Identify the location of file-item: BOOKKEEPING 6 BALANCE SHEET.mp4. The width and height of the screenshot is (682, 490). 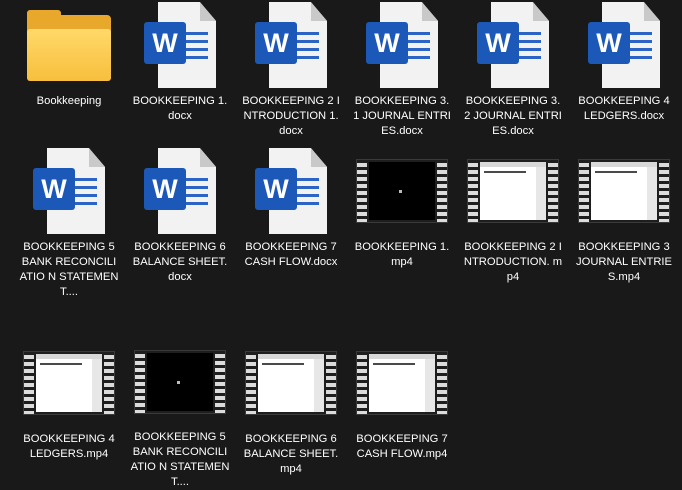
(291, 415).